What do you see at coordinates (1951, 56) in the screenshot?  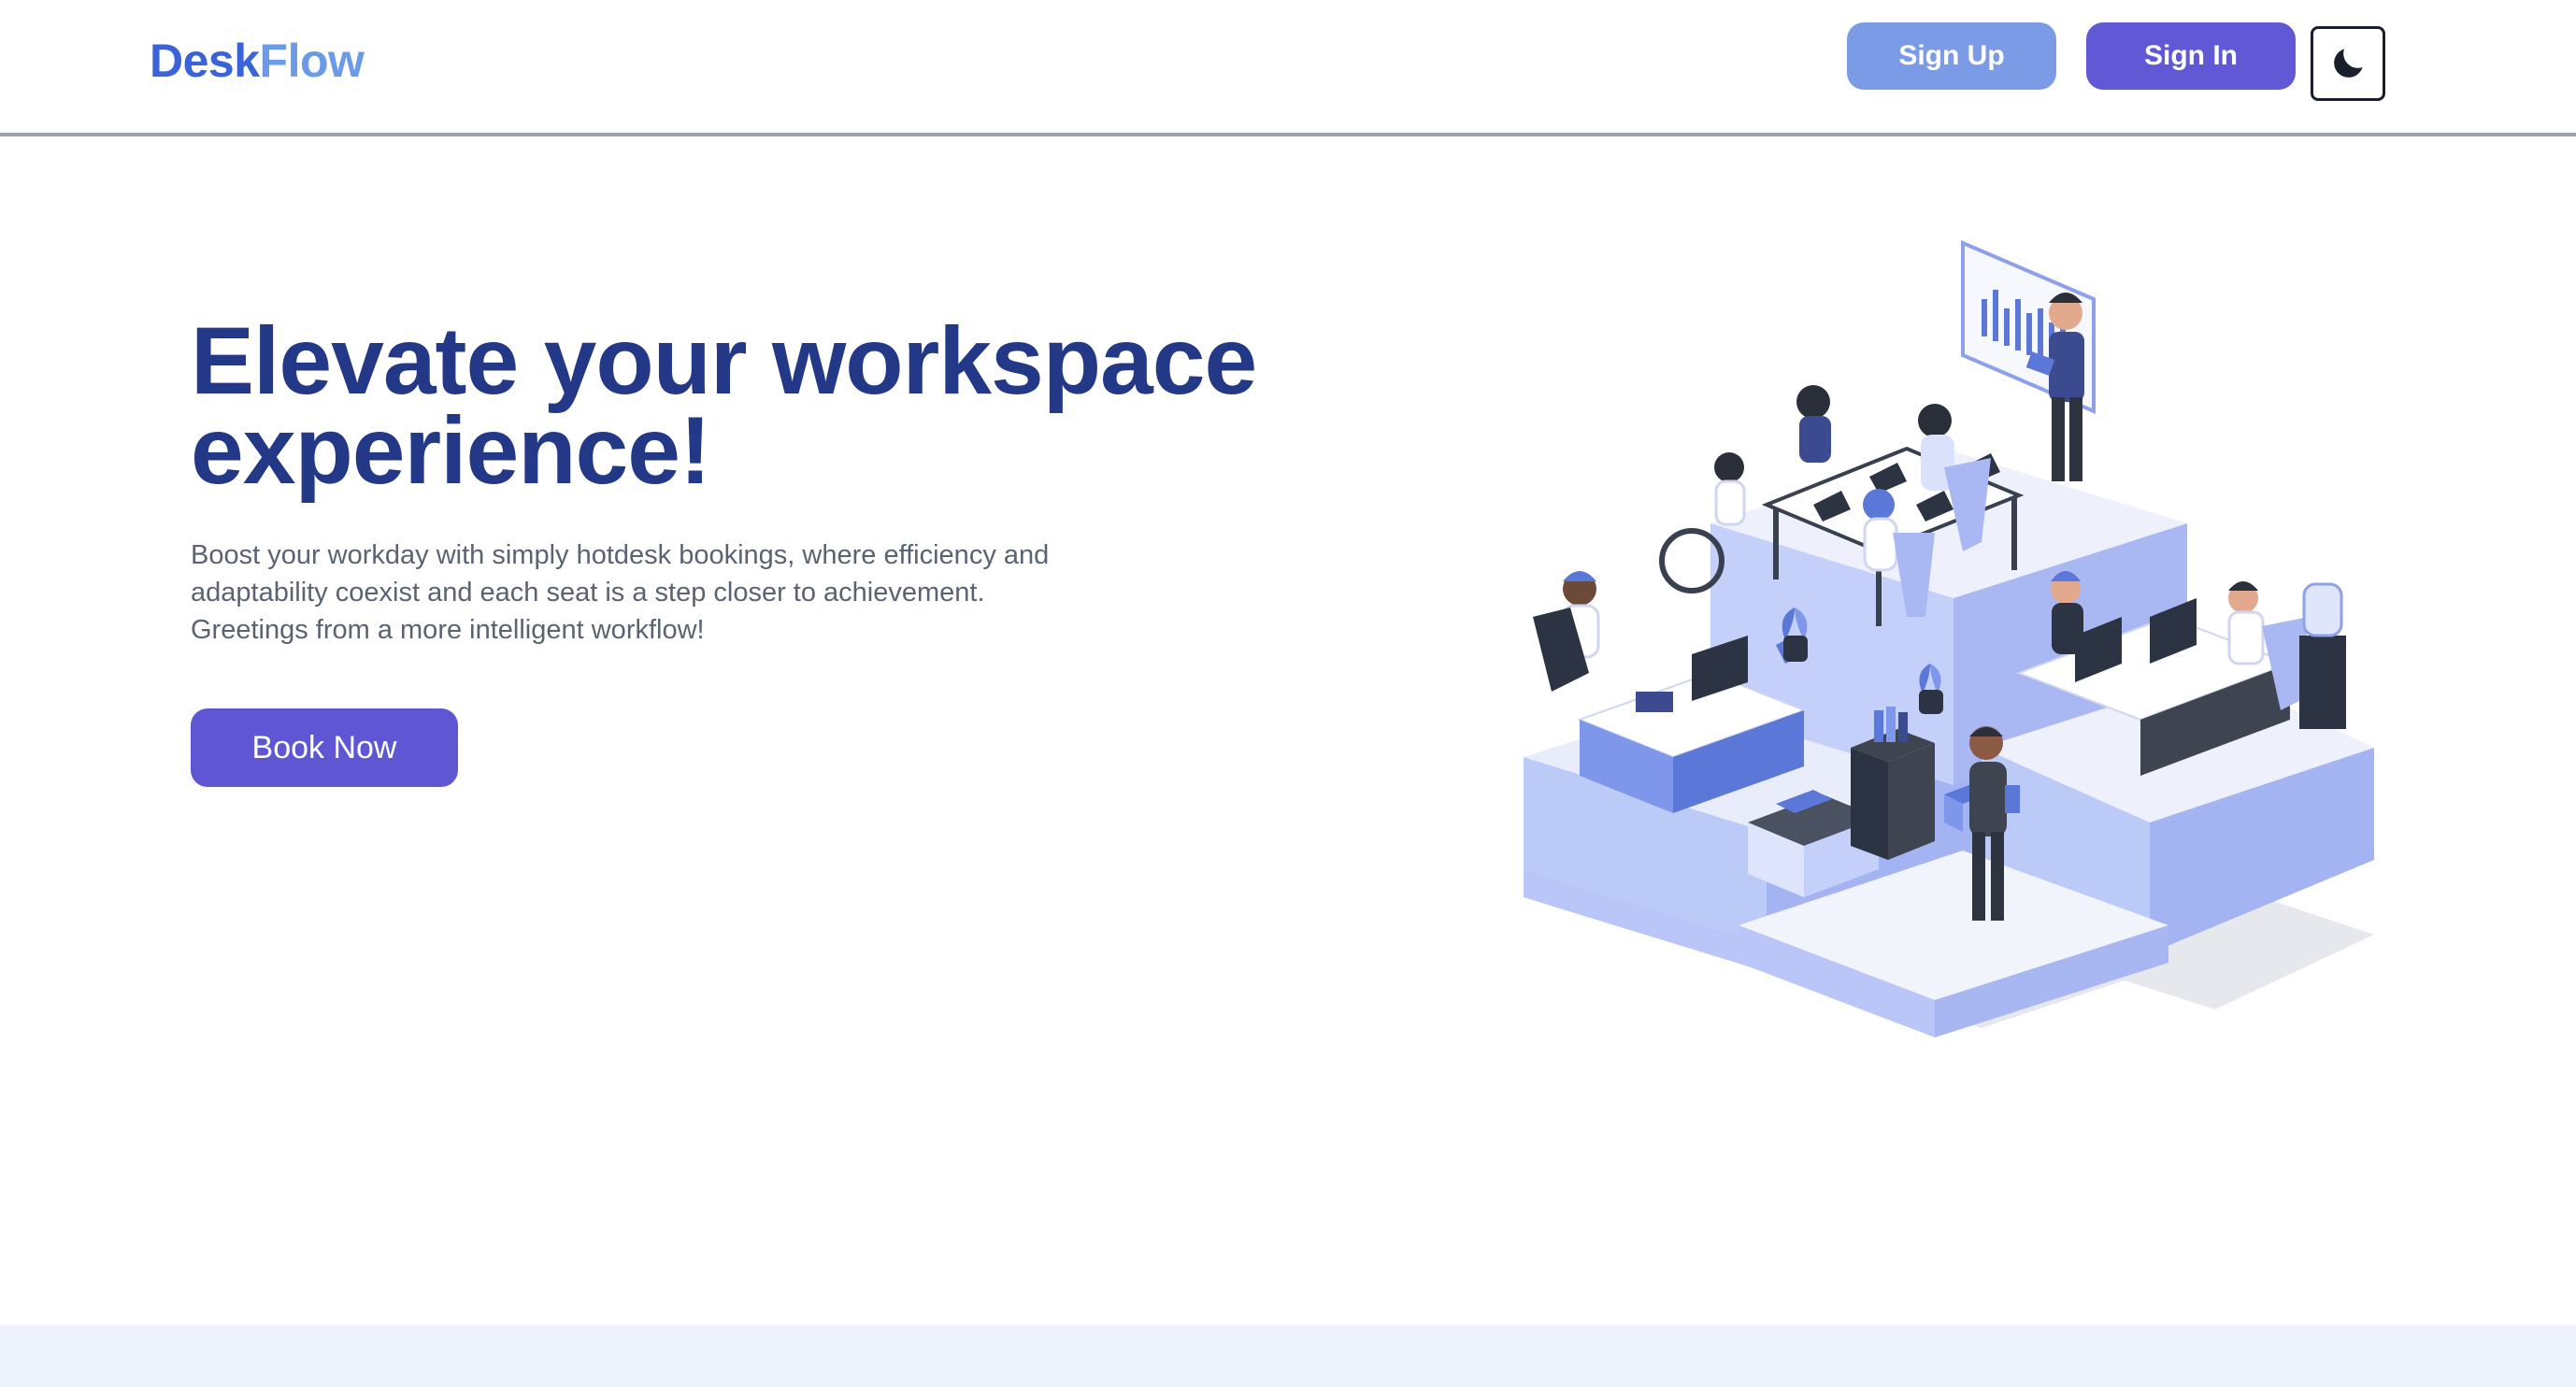 I see `sign-up-button: Sign Up` at bounding box center [1951, 56].